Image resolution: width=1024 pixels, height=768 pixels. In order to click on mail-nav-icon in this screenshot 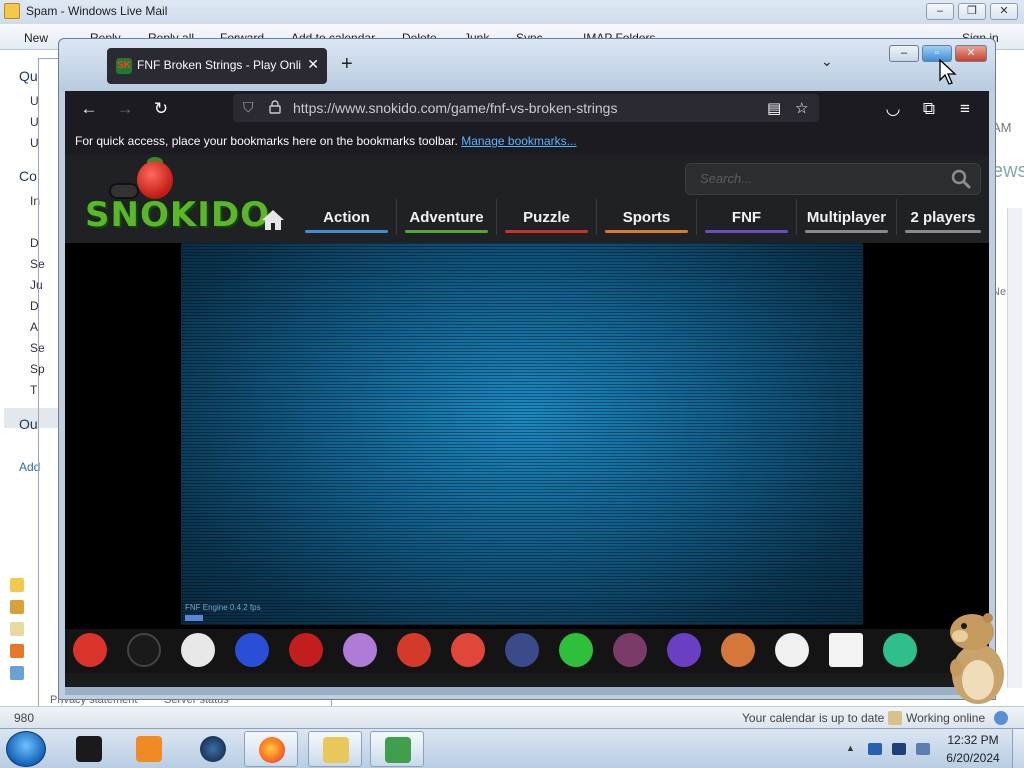, I will do `click(17, 585)`.